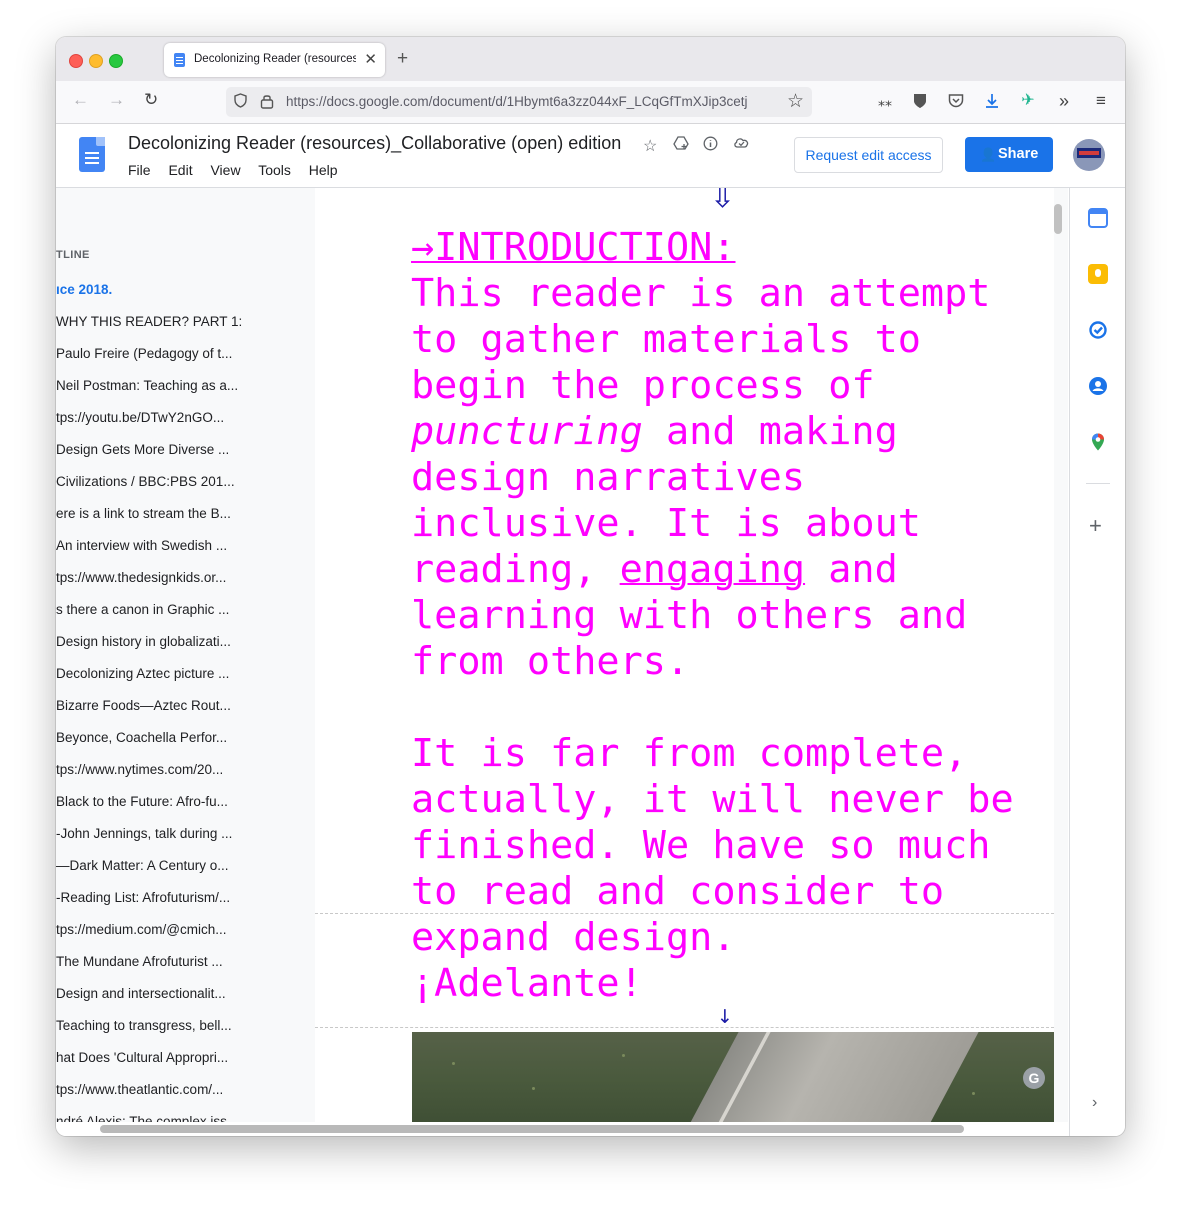  What do you see at coordinates (1058, 219) in the screenshot?
I see `vertical-scrollbar` at bounding box center [1058, 219].